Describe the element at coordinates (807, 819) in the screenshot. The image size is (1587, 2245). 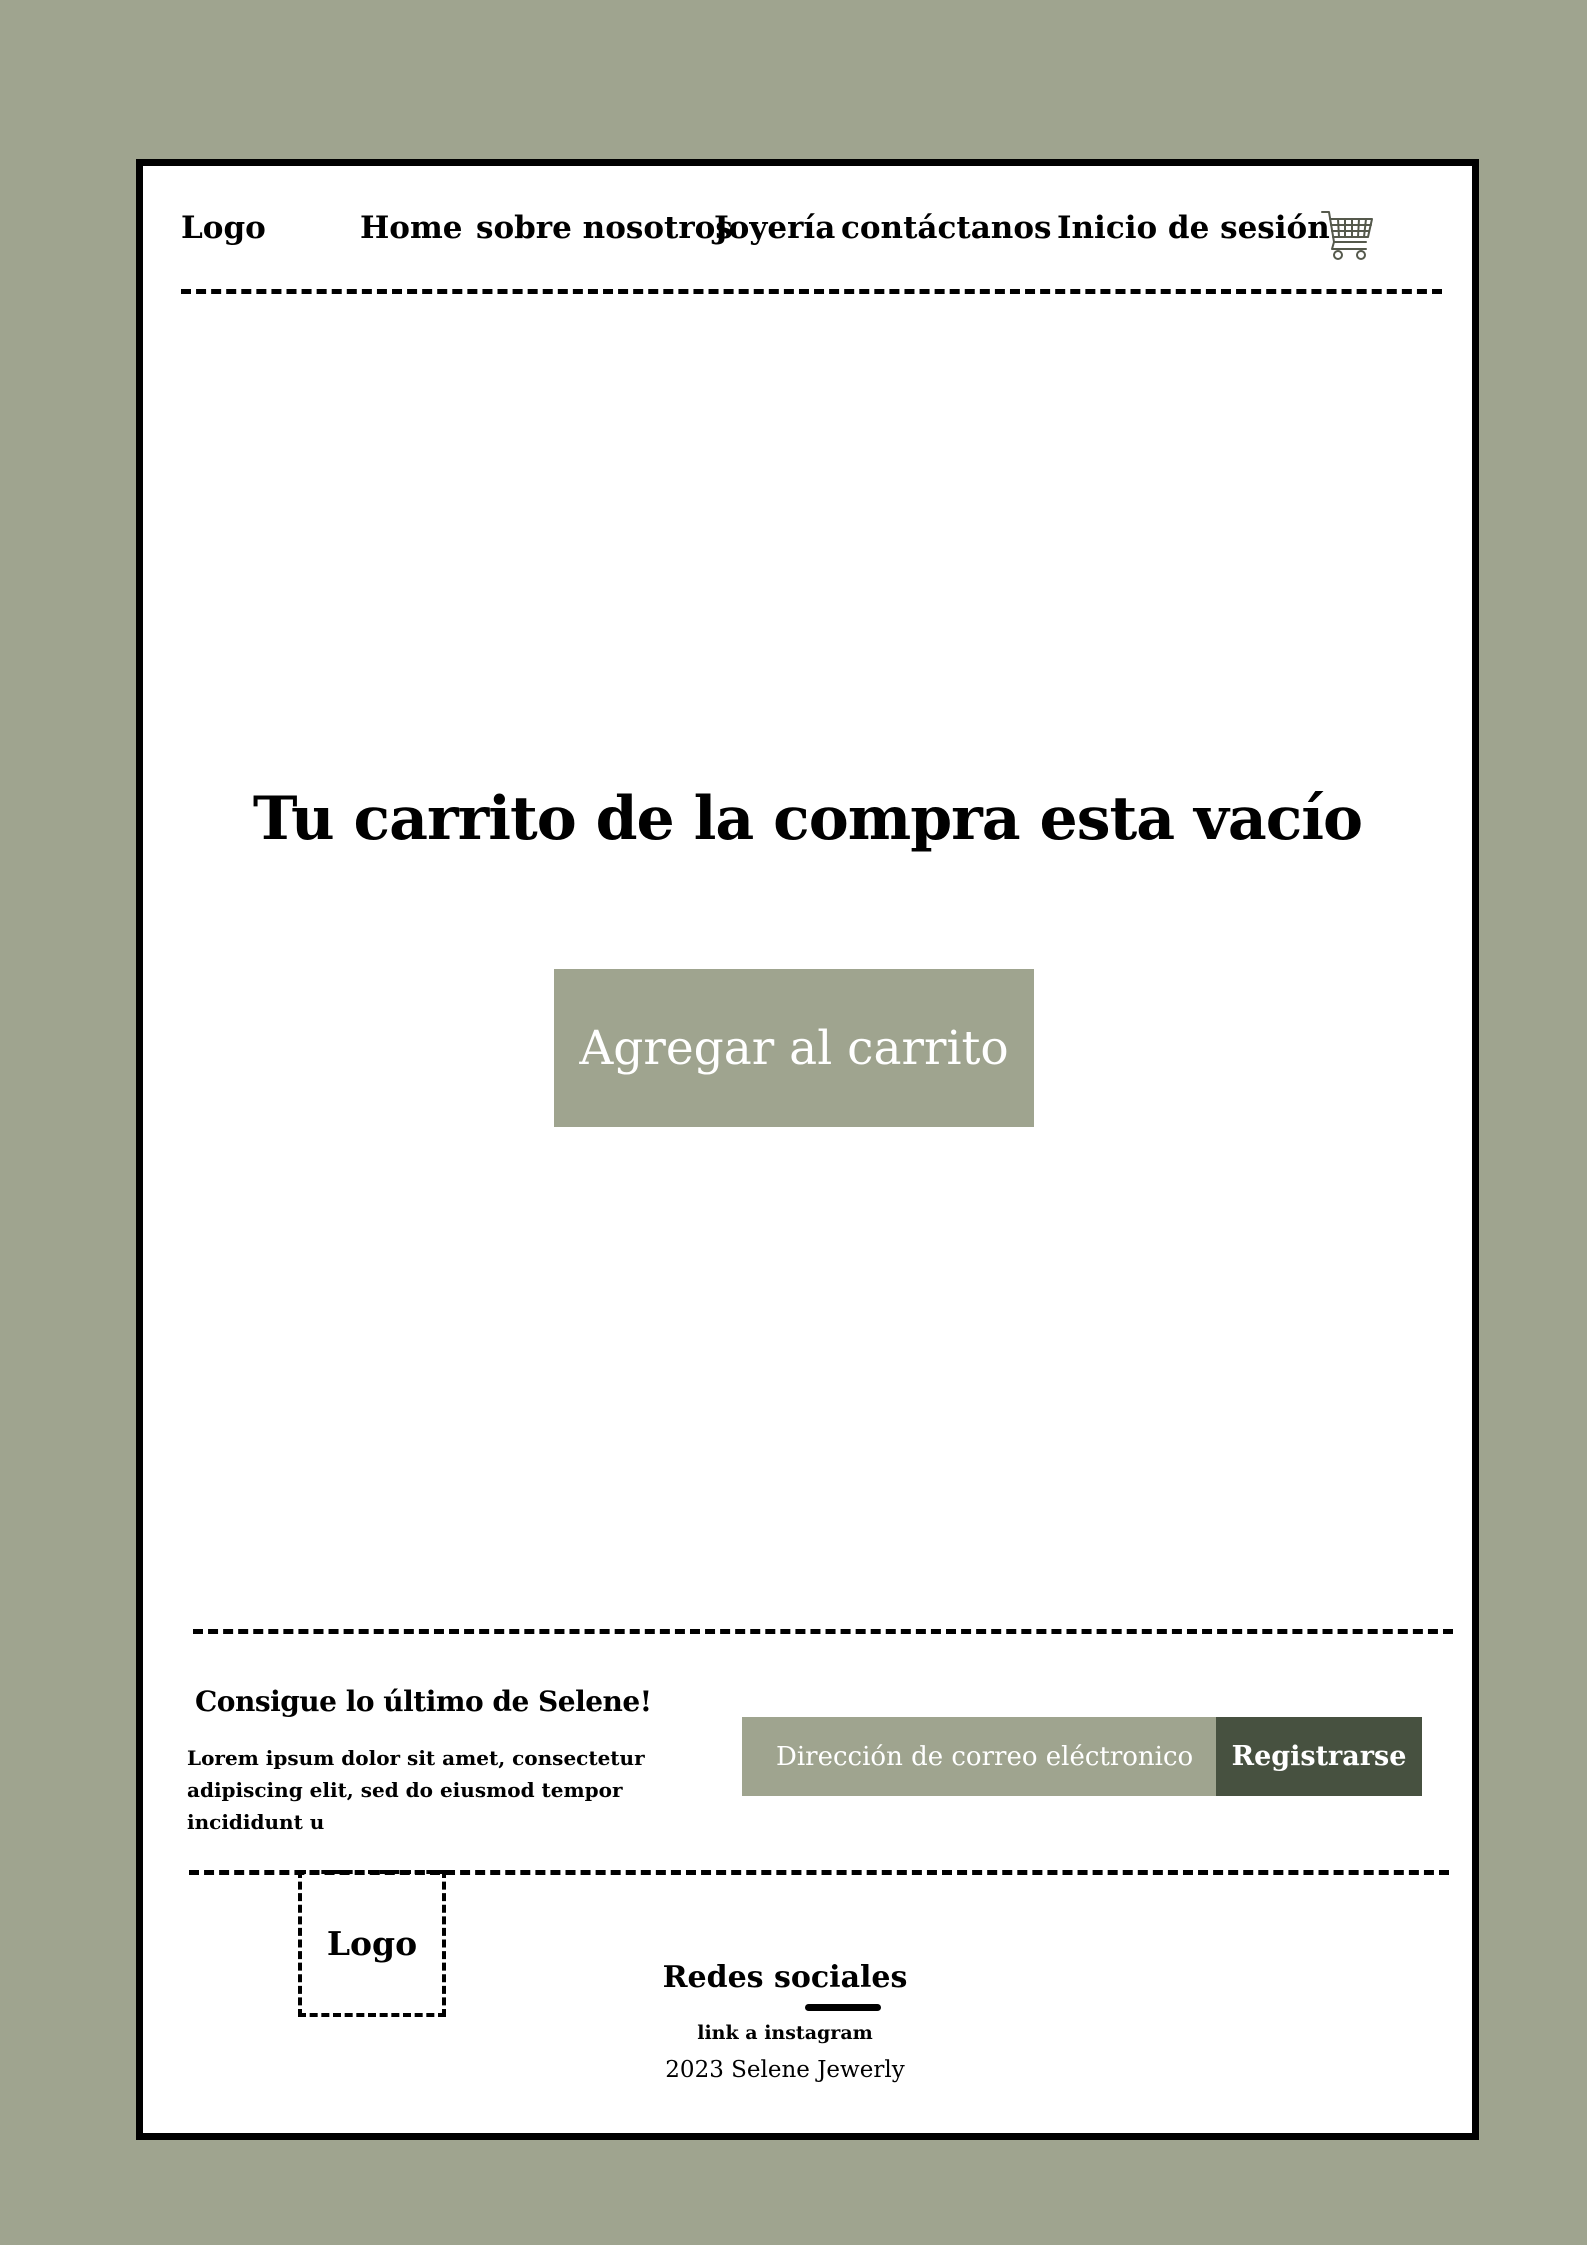
I see `empty-cart-title: Tu carrito de la compra esta vacío` at that location.